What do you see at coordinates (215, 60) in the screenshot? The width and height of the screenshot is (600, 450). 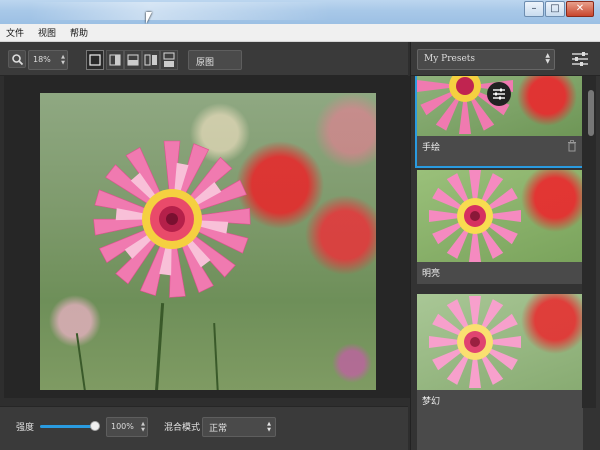 I see `before-original-button: 原图` at bounding box center [215, 60].